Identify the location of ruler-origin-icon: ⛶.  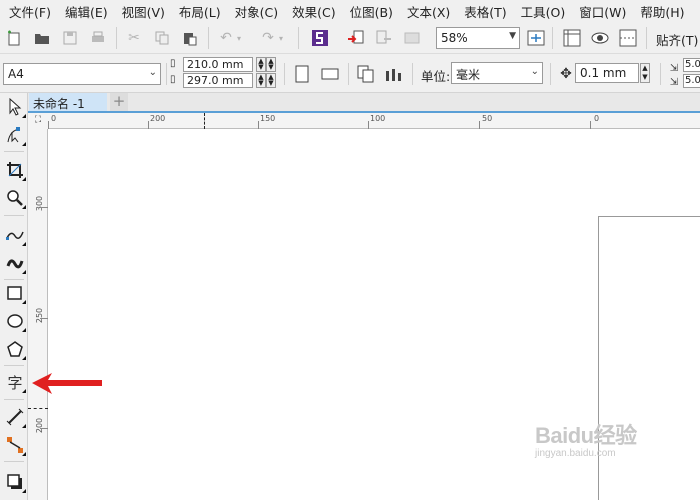
(38, 121).